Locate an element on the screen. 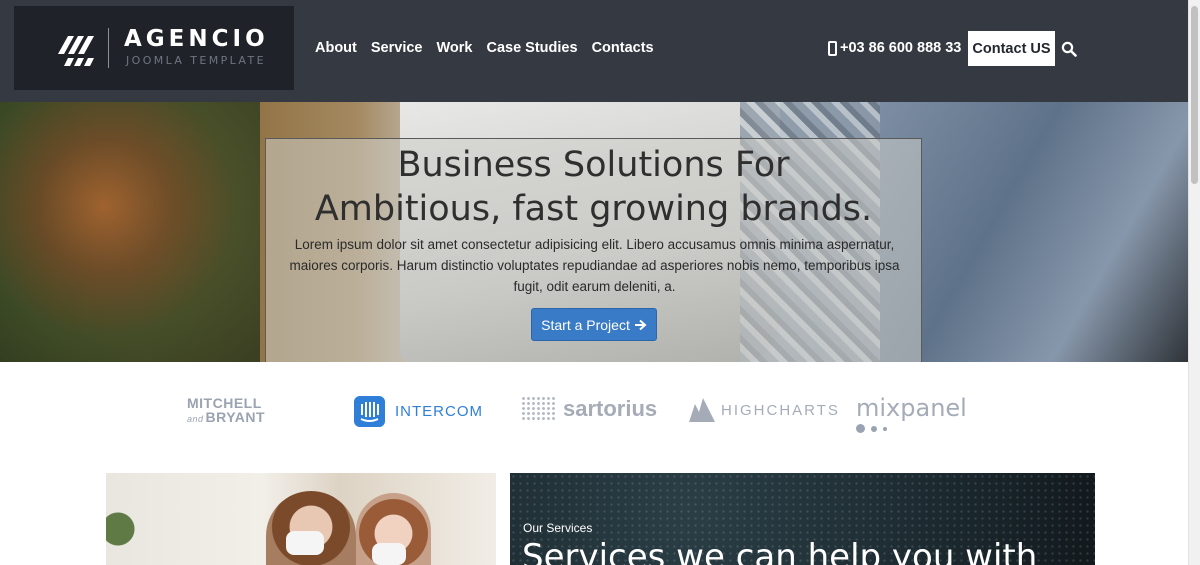  nav-item-case-studies: Case Studies is located at coordinates (531, 48).